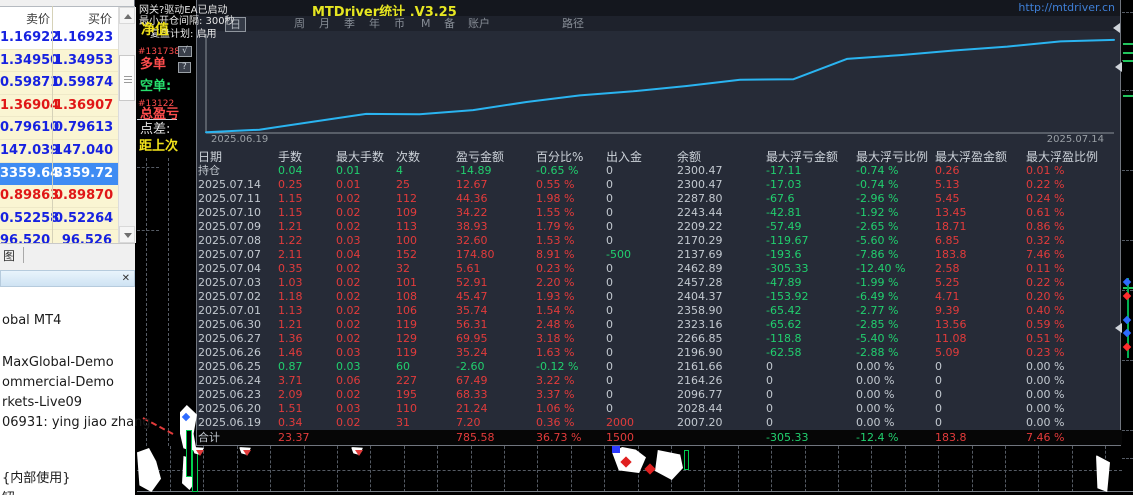  What do you see at coordinates (374, 23) in the screenshot?
I see `menu-item-5: 年` at bounding box center [374, 23].